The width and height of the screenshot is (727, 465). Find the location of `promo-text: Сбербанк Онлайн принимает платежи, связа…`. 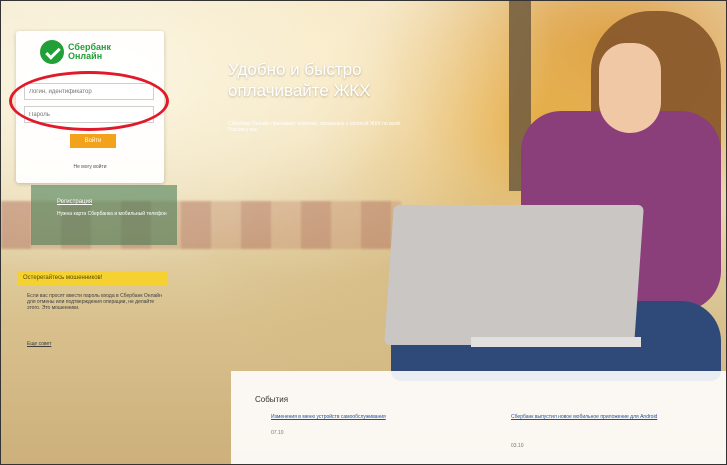

promo-text: Сбербанк Онлайн принимает платежи, связа… is located at coordinates (314, 127).